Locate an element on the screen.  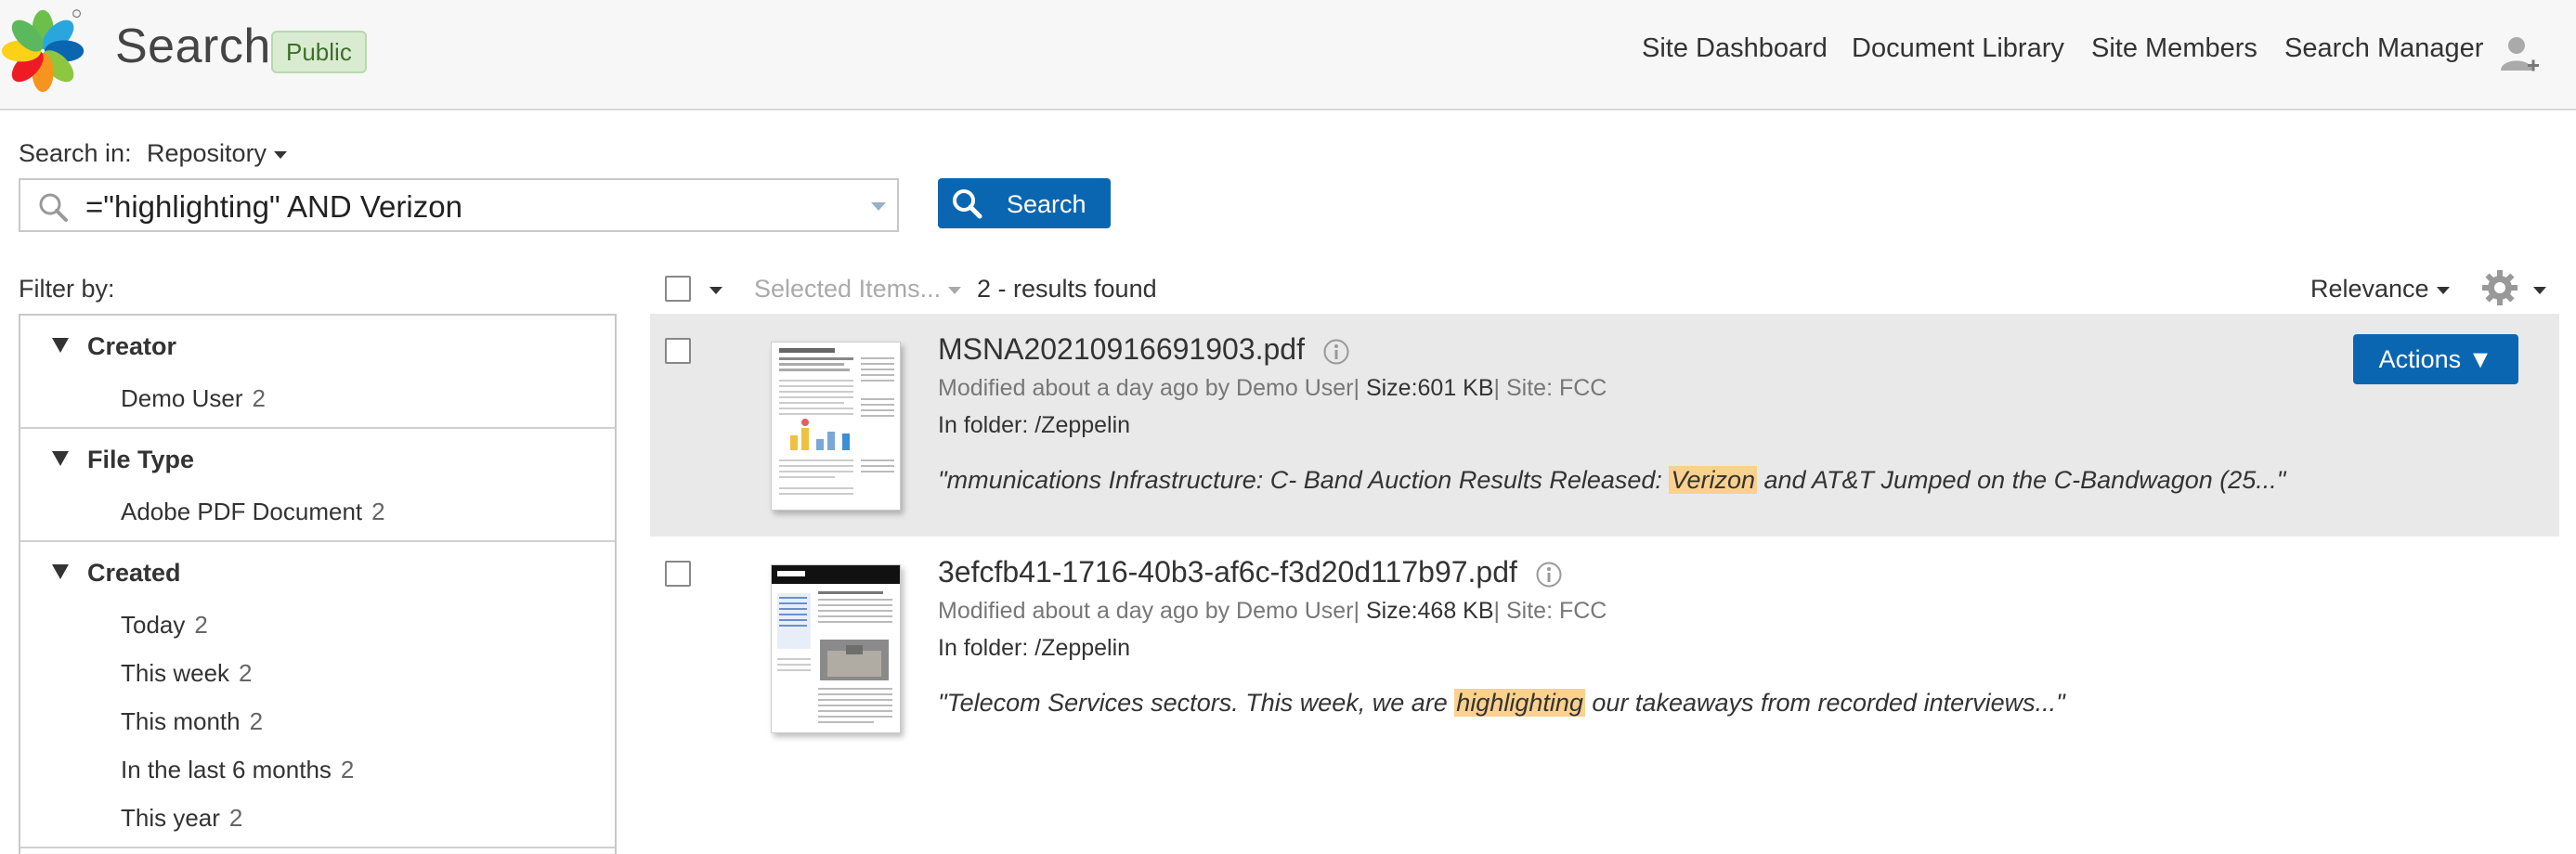
facet-title: Created is located at coordinates (134, 573).